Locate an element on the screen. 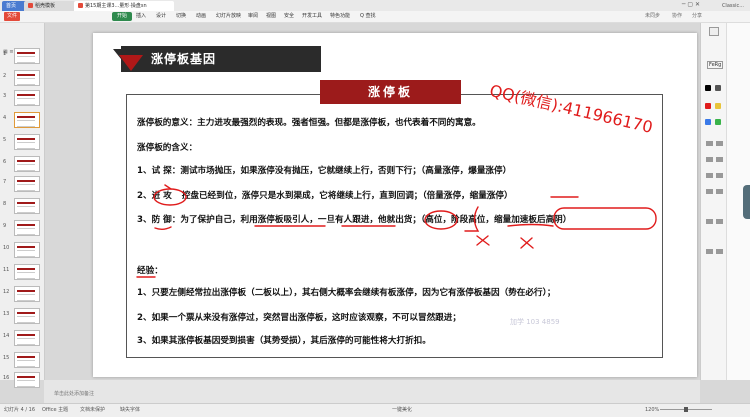  menu-features: 特色功能 is located at coordinates (340, 16).